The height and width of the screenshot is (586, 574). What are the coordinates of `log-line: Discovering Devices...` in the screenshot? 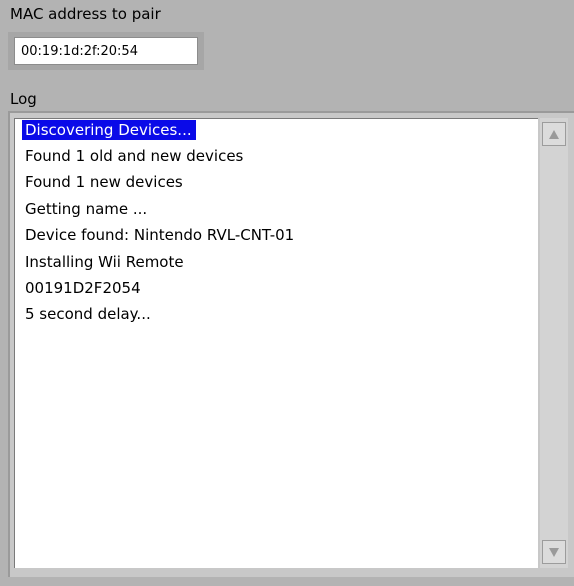 It's located at (109, 130).